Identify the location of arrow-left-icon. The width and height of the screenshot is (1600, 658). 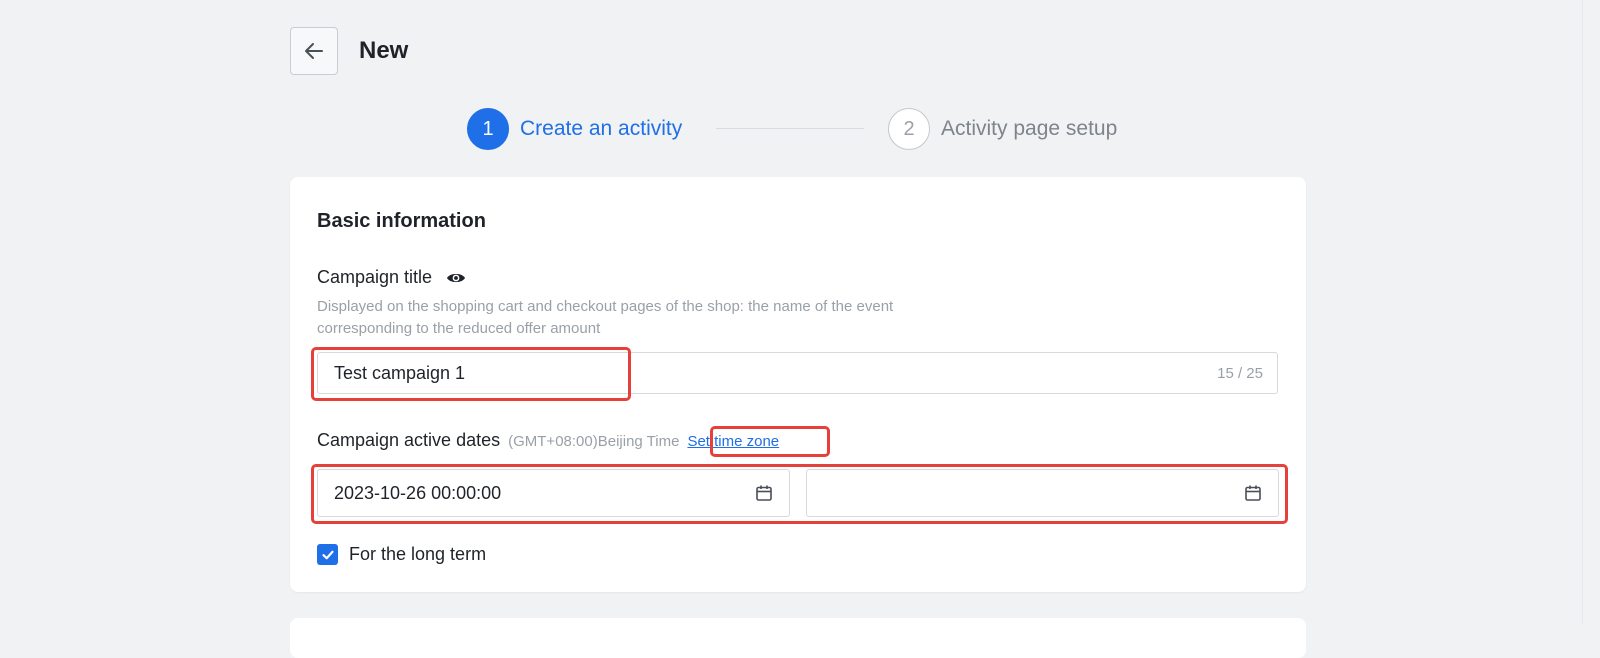
(314, 51).